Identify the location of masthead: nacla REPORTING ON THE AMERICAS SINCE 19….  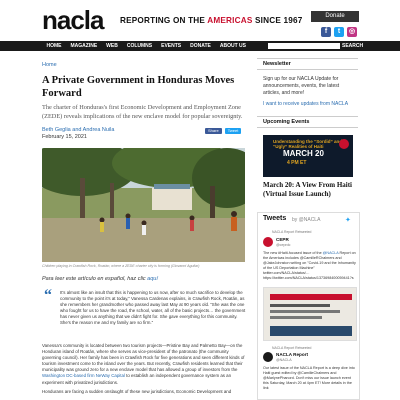
(200, 21).